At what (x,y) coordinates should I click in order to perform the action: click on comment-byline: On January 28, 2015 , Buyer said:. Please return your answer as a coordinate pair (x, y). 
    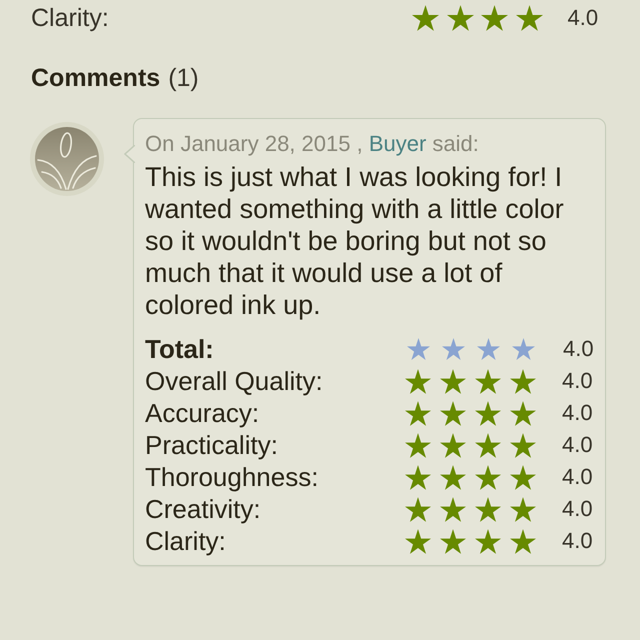
    Looking at the image, I should click on (312, 144).